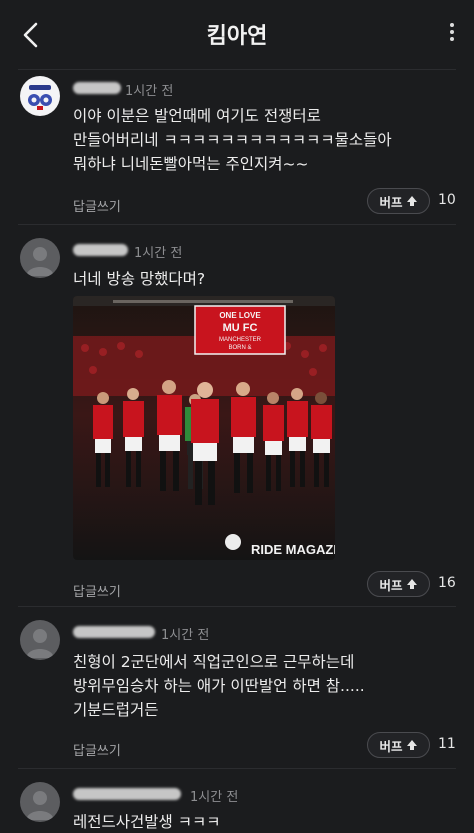 The height and width of the screenshot is (833, 474). What do you see at coordinates (139, 279) in the screenshot?
I see `comment-text: 너네 방송 망했다며?` at bounding box center [139, 279].